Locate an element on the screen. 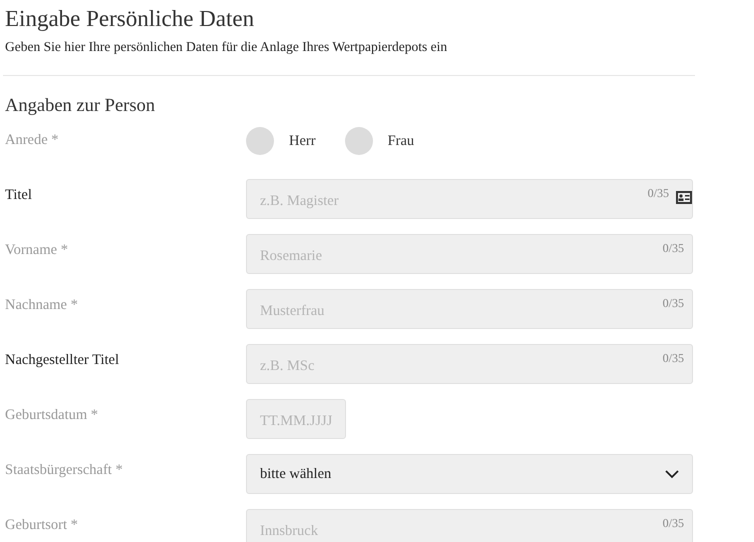 Image resolution: width=754 pixels, height=542 pixels. radio-option: Frau is located at coordinates (379, 141).